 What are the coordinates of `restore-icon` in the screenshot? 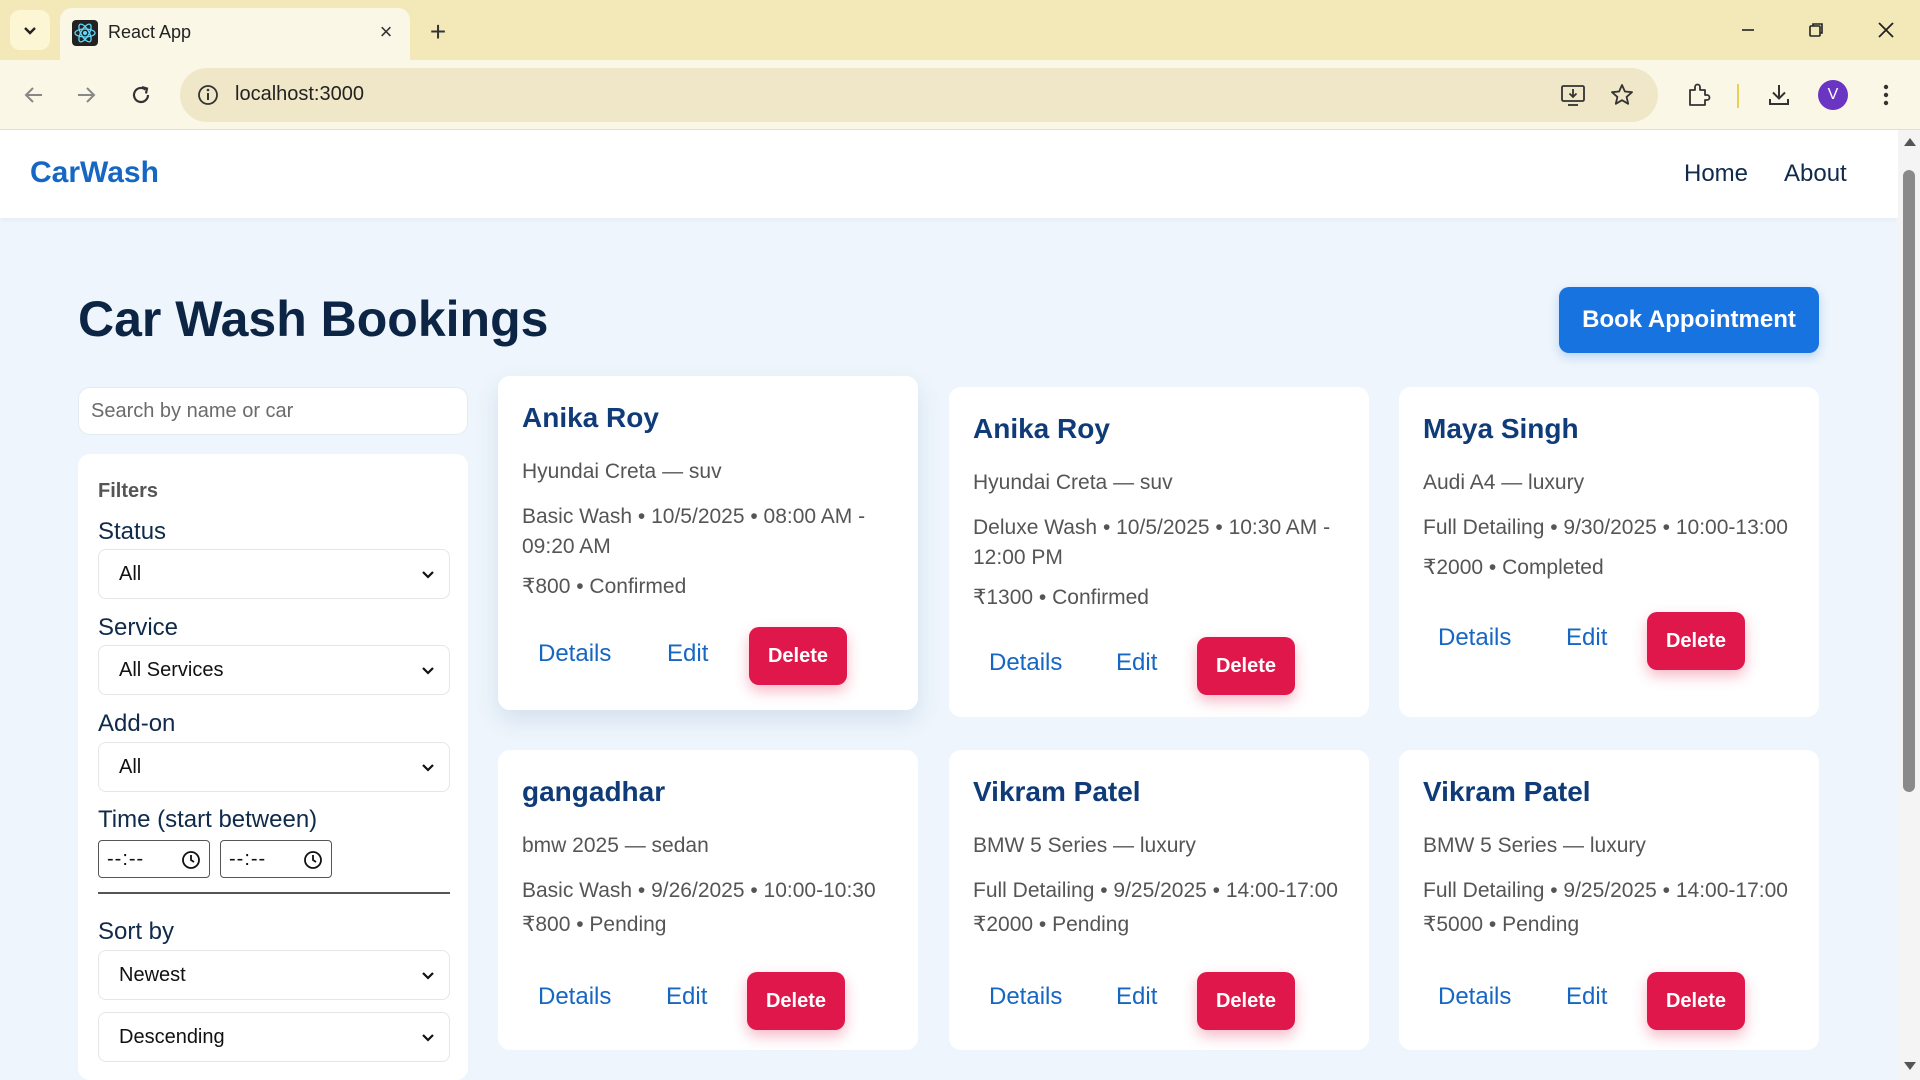 It's located at (1816, 30).